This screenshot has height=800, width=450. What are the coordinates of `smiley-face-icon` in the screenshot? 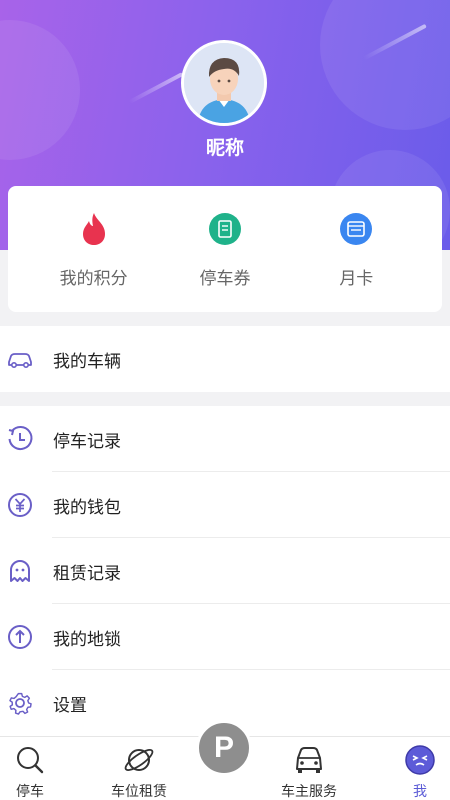 It's located at (420, 760).